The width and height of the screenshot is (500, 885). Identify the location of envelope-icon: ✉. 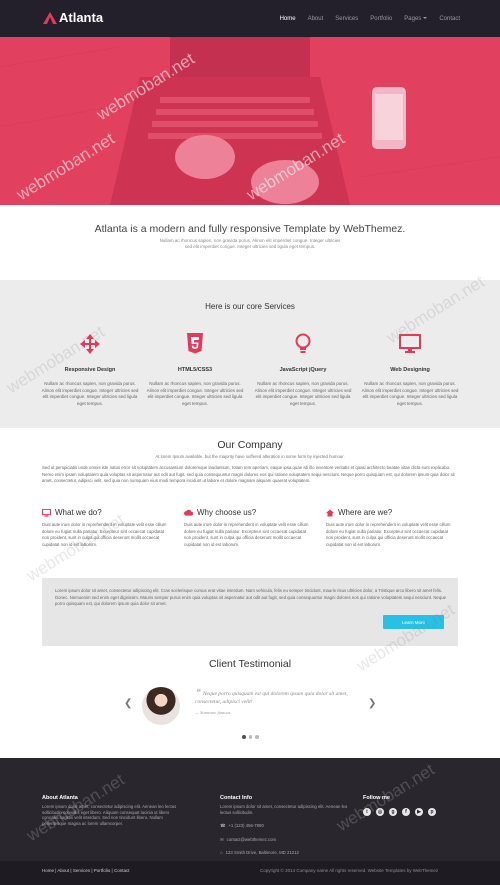
(222, 839).